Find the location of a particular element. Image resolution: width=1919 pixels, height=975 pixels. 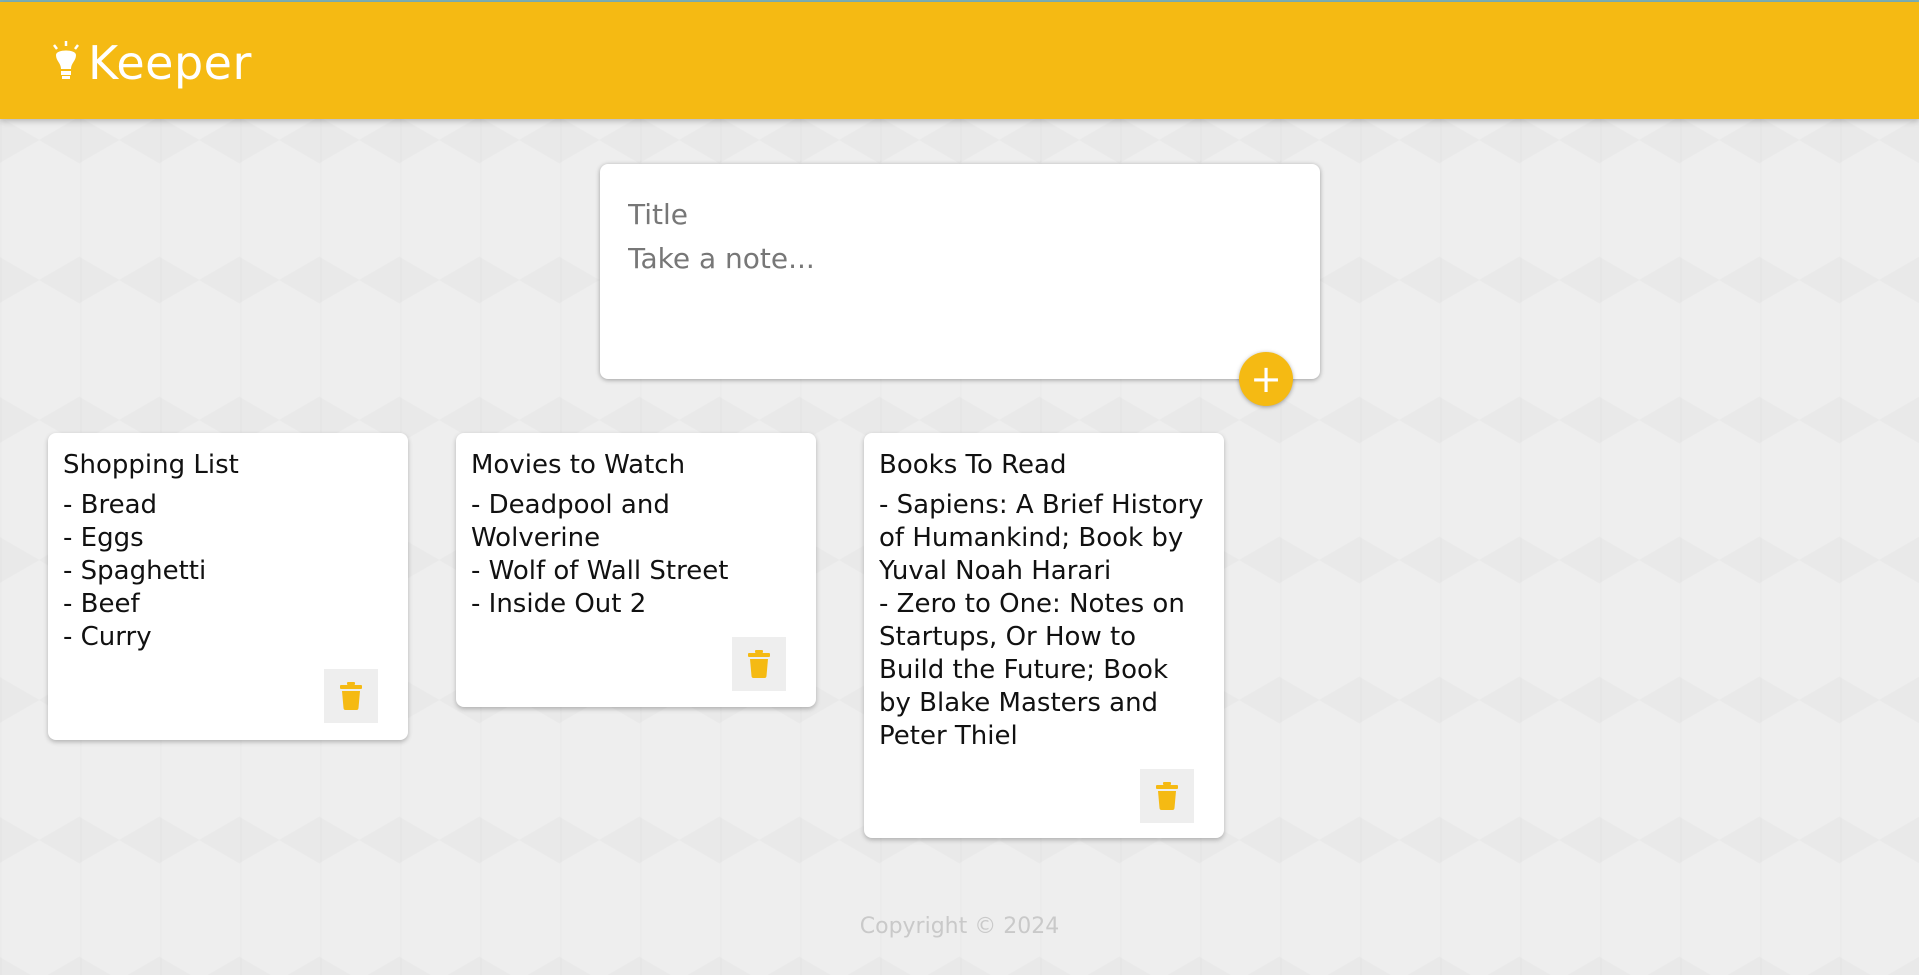

note-line: - Inside Out 2 is located at coordinates (559, 604).